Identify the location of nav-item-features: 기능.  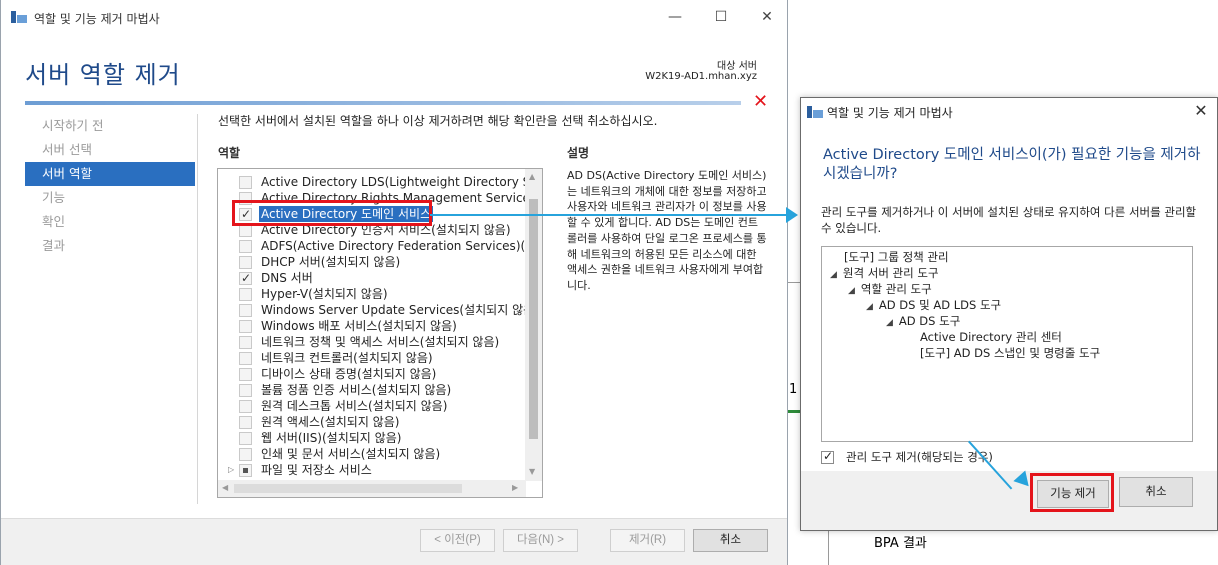
(110, 198).